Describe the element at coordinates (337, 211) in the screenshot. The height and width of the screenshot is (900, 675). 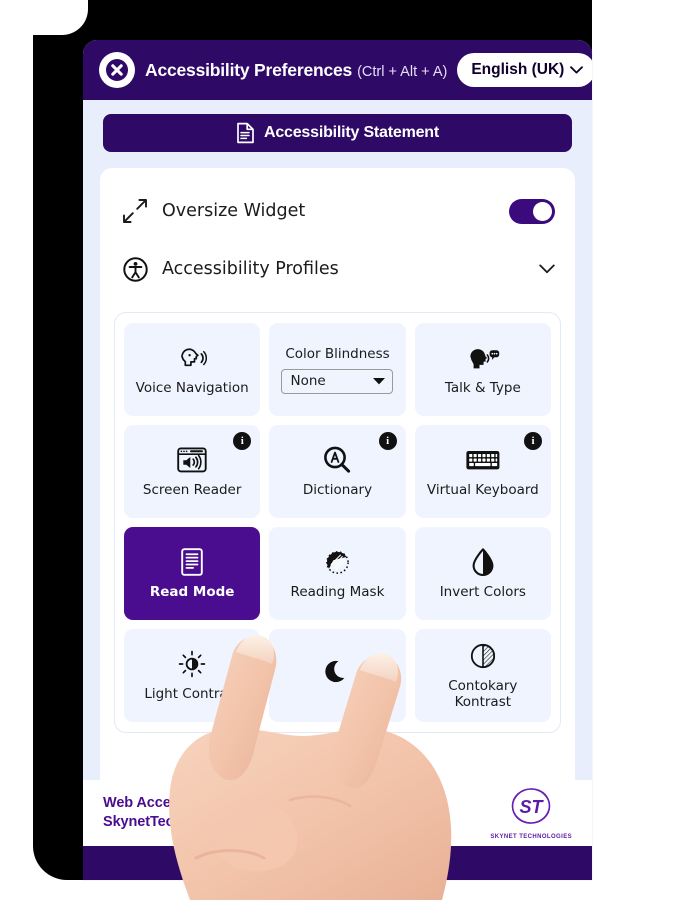
I see `option-row-oversize-widget: Oversize Widget` at that location.